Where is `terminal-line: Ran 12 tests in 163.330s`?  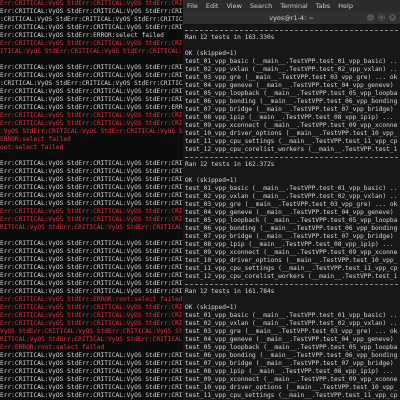
terminal-line: Ran 12 tests in 163.330s is located at coordinates (230, 37).